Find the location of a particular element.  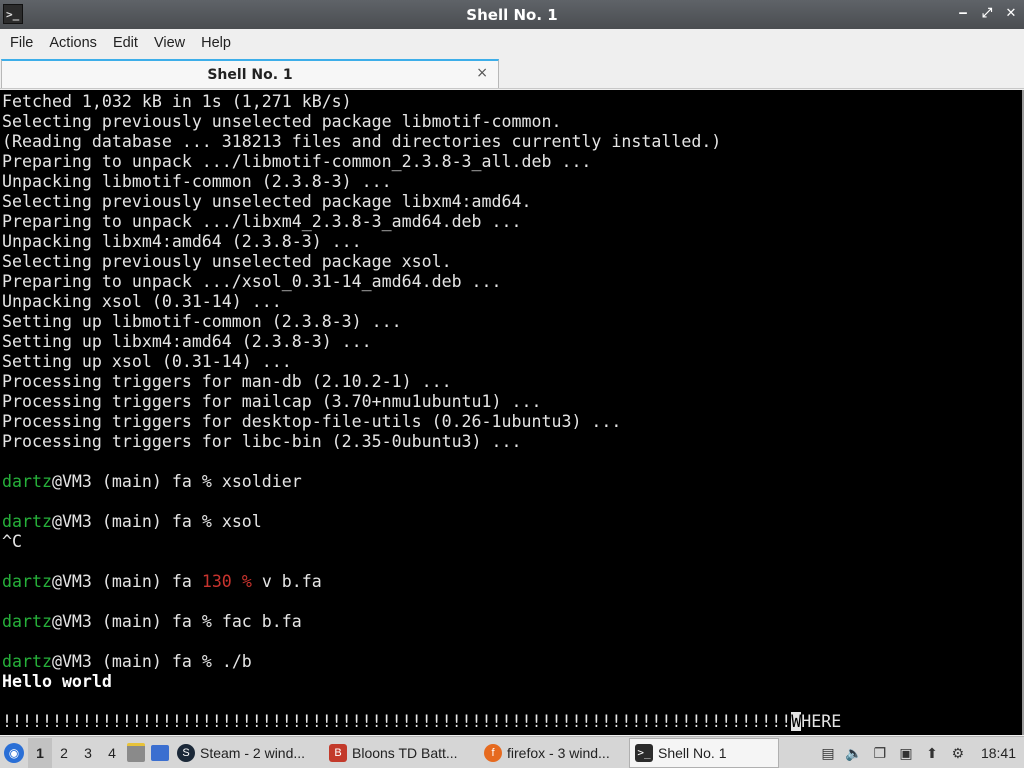

prompt-line: dartz@VM3 (main) fa % xsol is located at coordinates (132, 522).